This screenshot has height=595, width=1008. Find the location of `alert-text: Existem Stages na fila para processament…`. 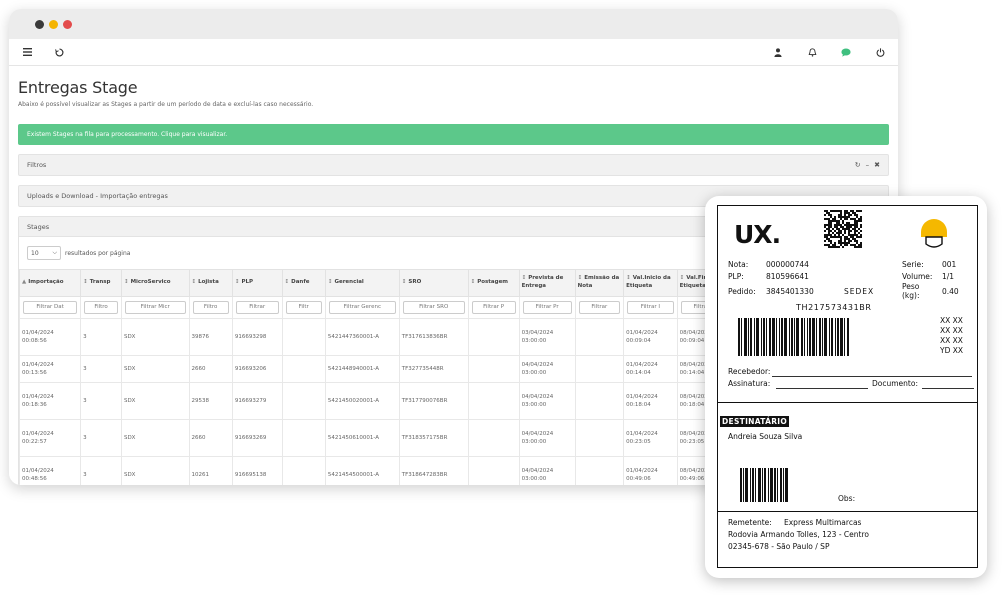

alert-text: Existem Stages na fila para processament… is located at coordinates (127, 134).